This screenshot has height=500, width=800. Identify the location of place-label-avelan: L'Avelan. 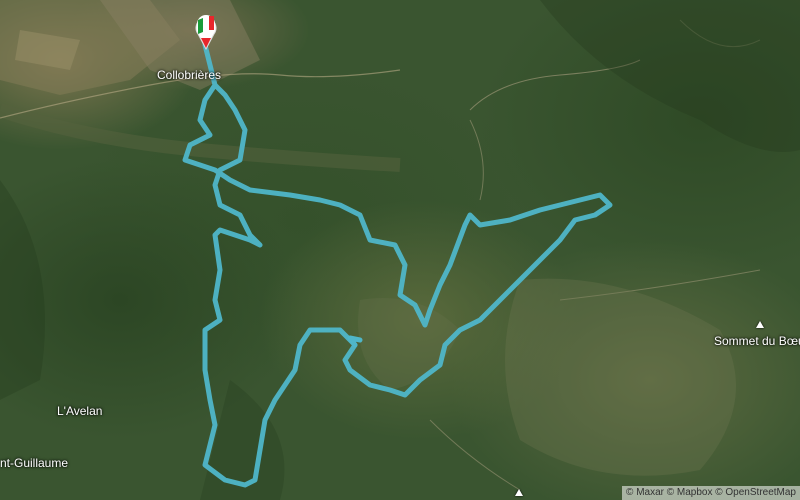
(80, 411).